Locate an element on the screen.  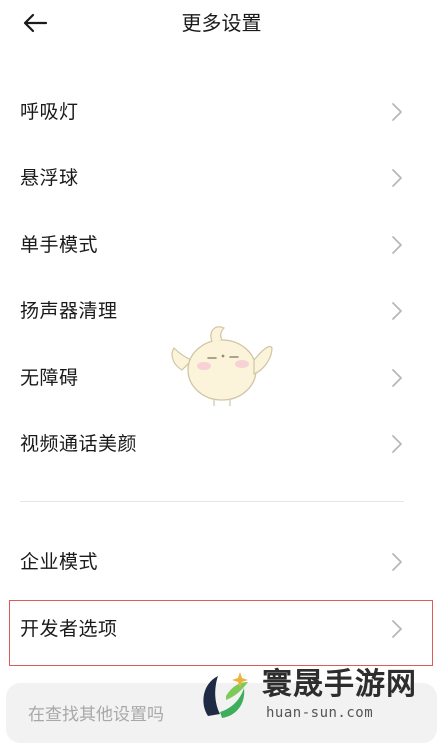
section-divider is located at coordinates (212, 501).